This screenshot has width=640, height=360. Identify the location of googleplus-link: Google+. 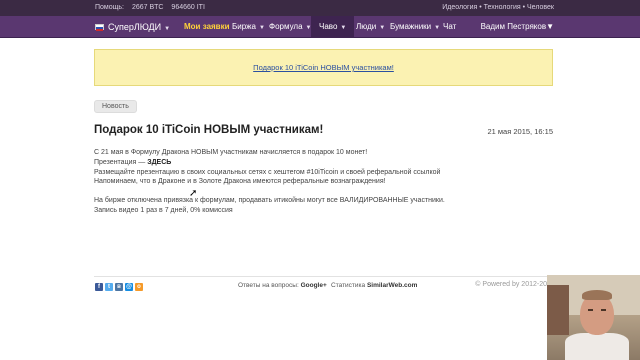
(314, 285).